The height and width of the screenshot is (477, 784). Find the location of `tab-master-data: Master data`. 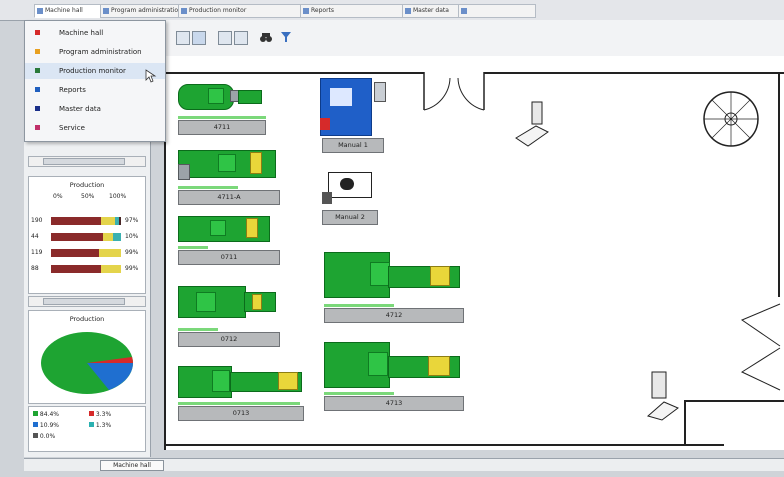

tab-master-data: Master data is located at coordinates (434, 11).